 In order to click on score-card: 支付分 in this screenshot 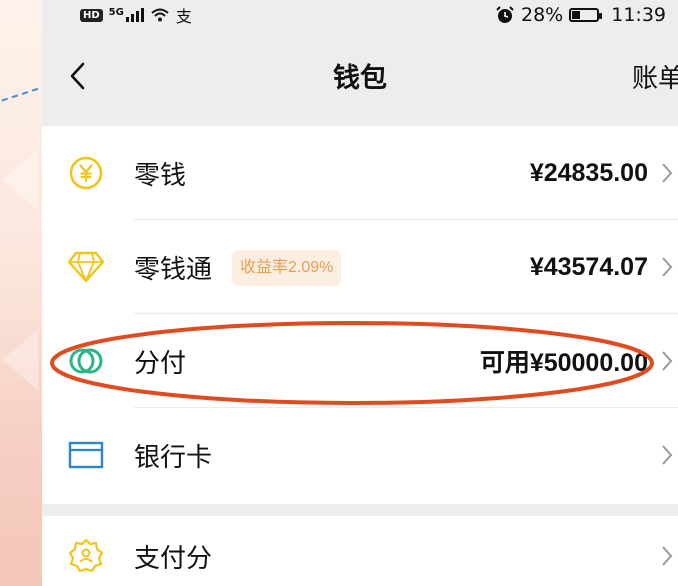, I will do `click(360, 551)`.